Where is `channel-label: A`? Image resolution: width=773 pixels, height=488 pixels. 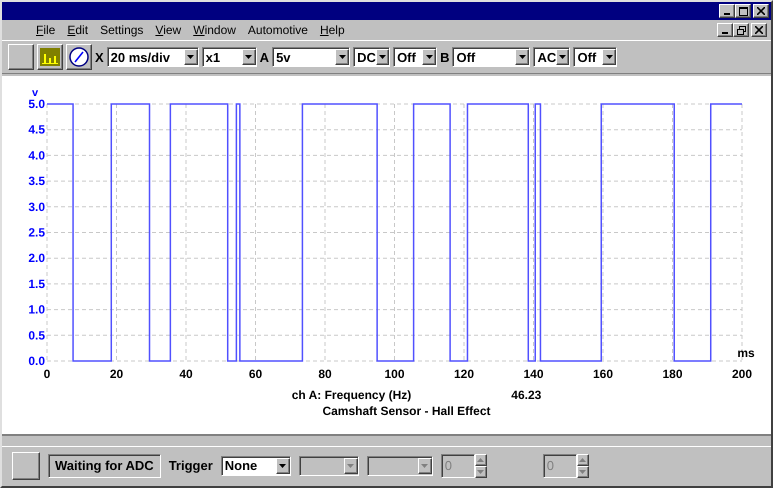
channel-label: A is located at coordinates (265, 57).